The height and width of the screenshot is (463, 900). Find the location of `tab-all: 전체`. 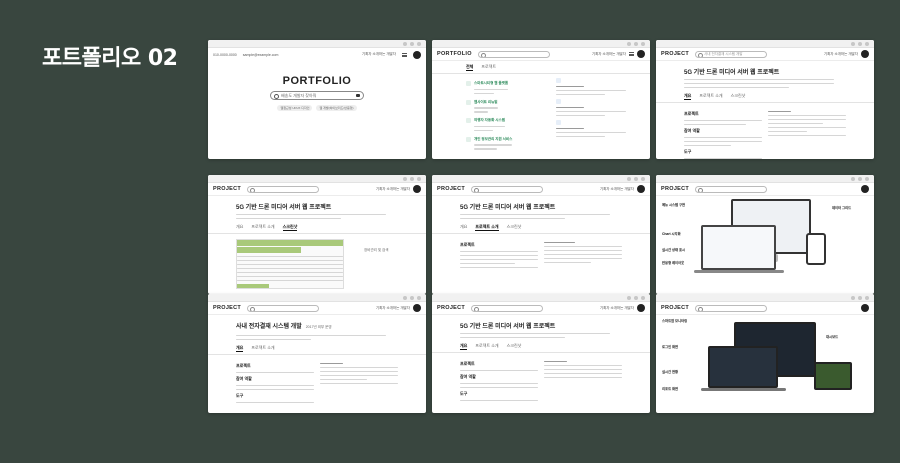

tab-all: 전체 is located at coordinates (470, 67).